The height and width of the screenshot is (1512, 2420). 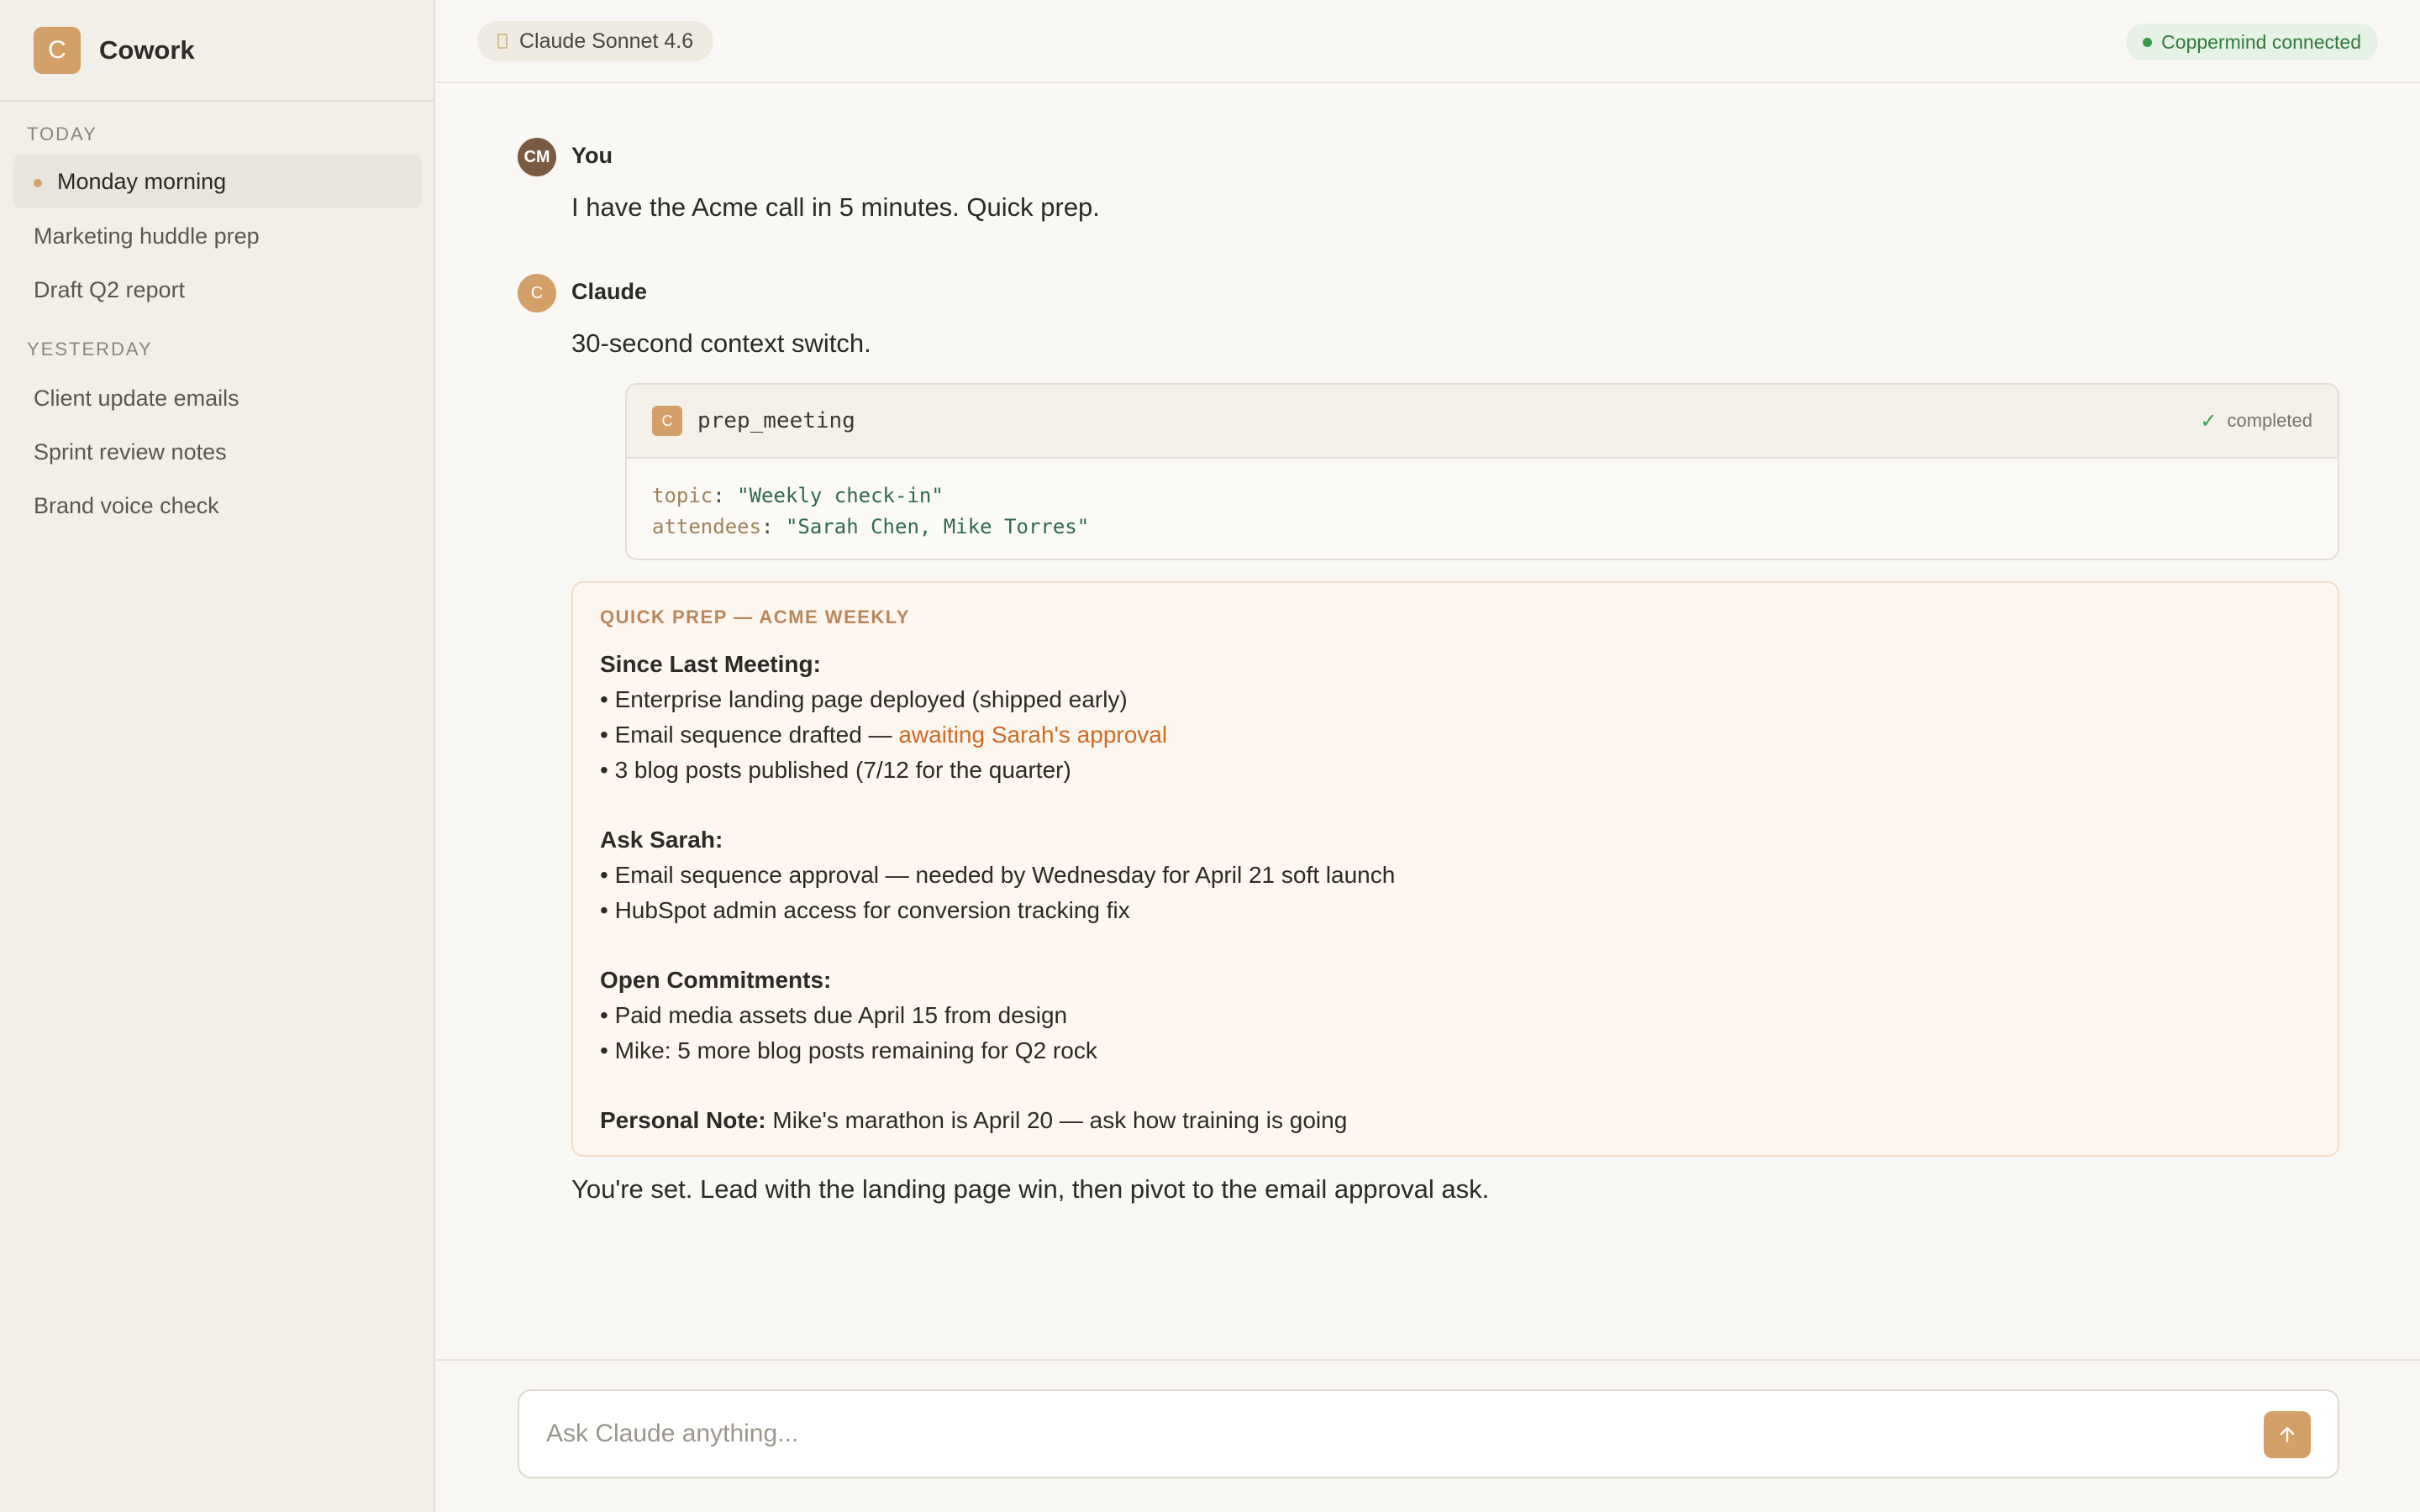 I want to click on model-selector: Claude Sonnet 4.6, so click(x=596, y=41).